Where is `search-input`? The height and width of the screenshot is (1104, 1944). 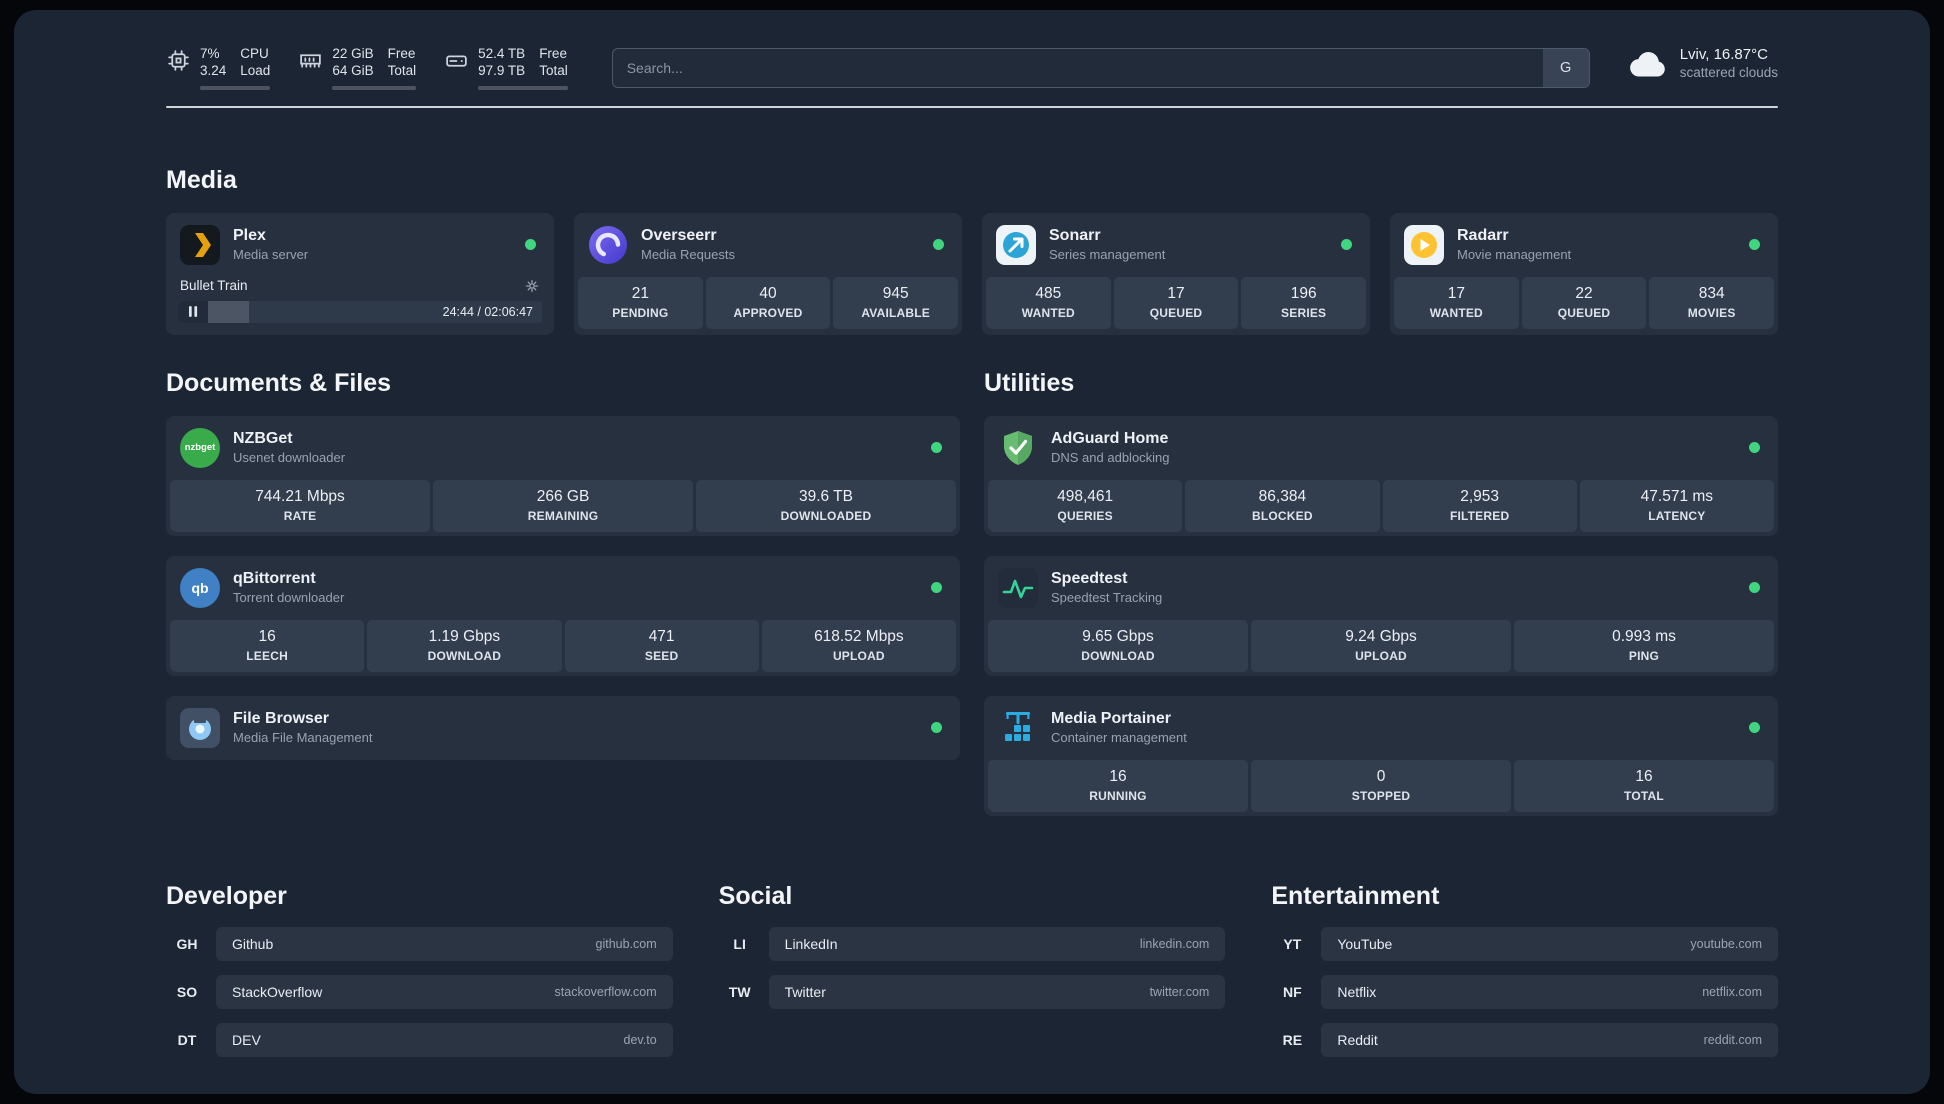 search-input is located at coordinates (1100, 68).